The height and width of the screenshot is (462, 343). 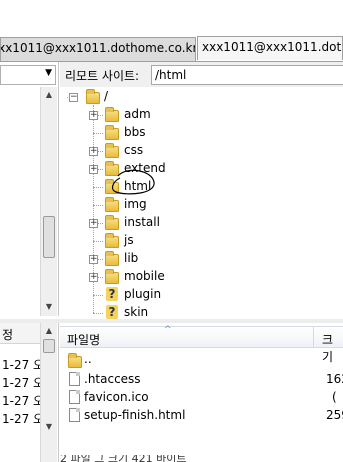 I want to click on file-name: .., so click(x=88, y=359).